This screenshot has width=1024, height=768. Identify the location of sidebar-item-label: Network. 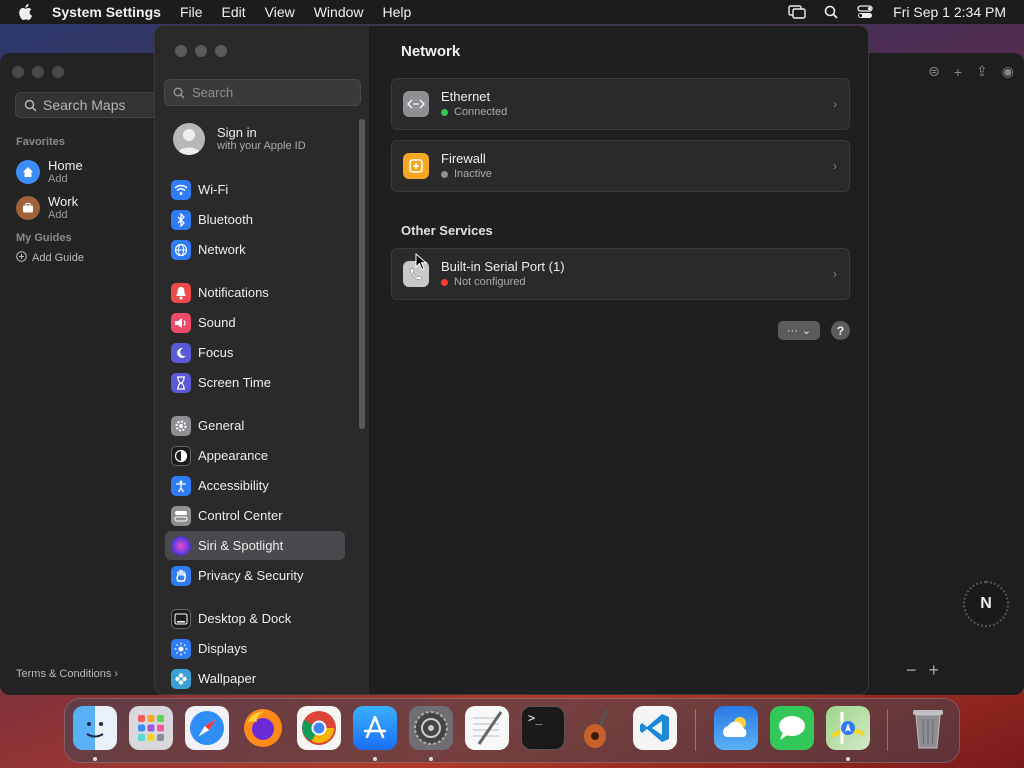
(222, 249).